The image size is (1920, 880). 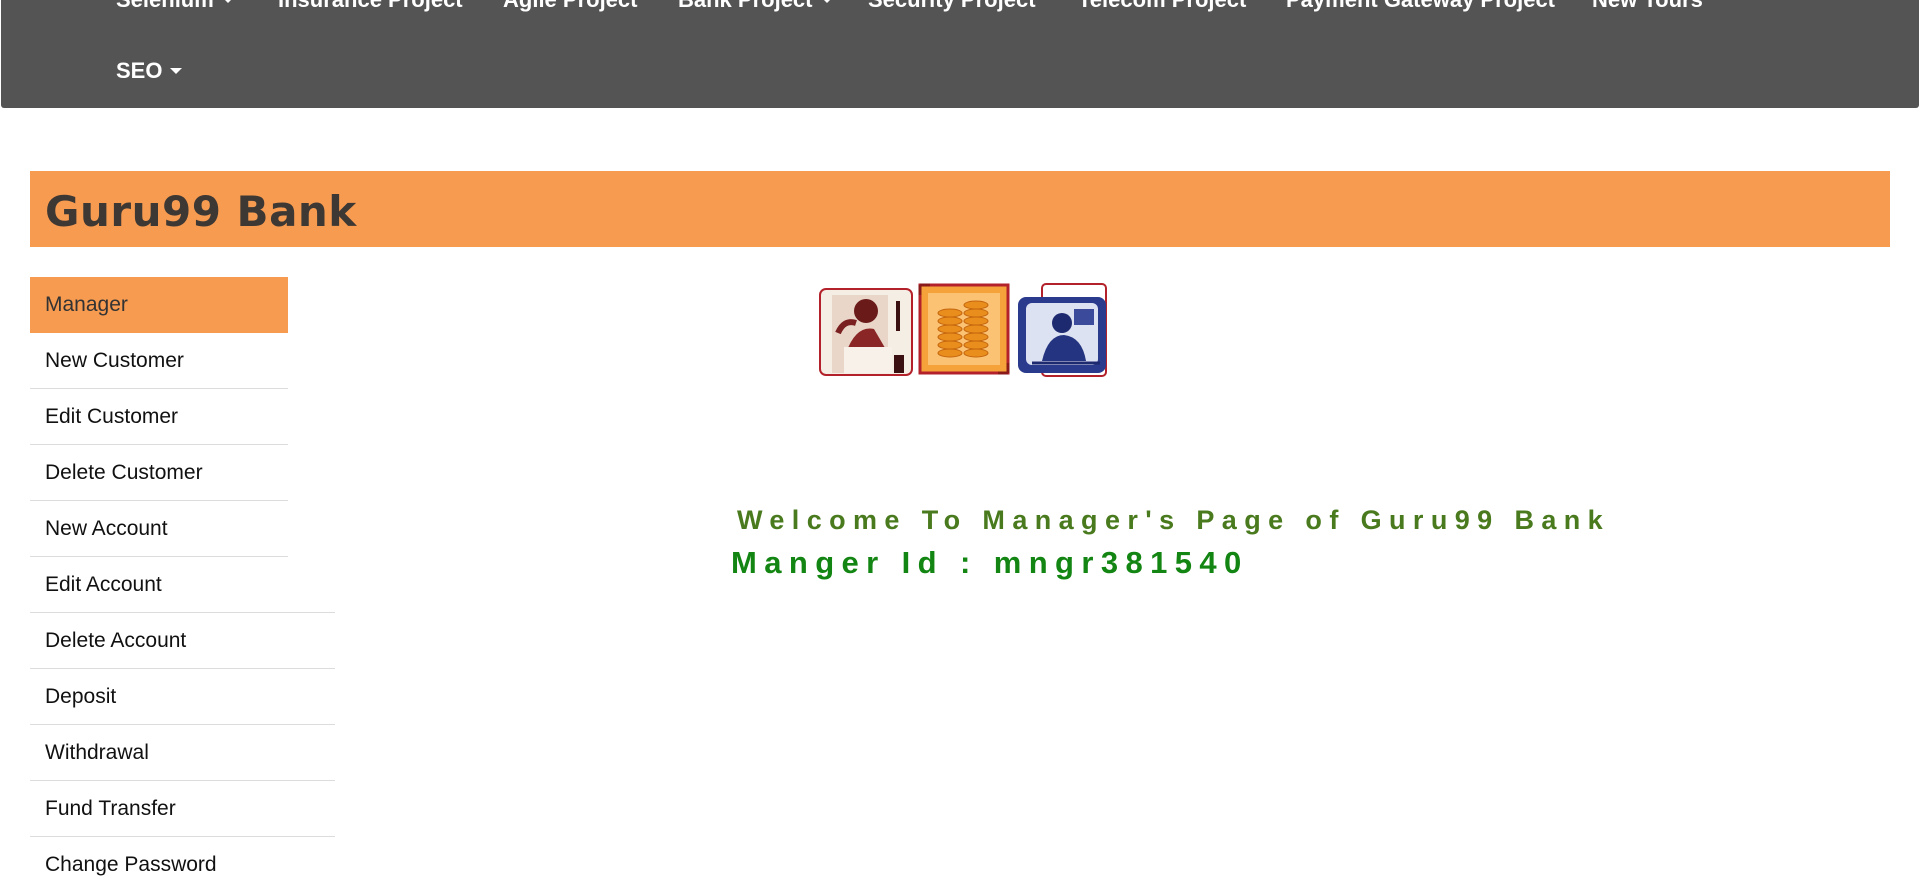 I want to click on sidebar-item-label: Deposit, so click(x=81, y=696).